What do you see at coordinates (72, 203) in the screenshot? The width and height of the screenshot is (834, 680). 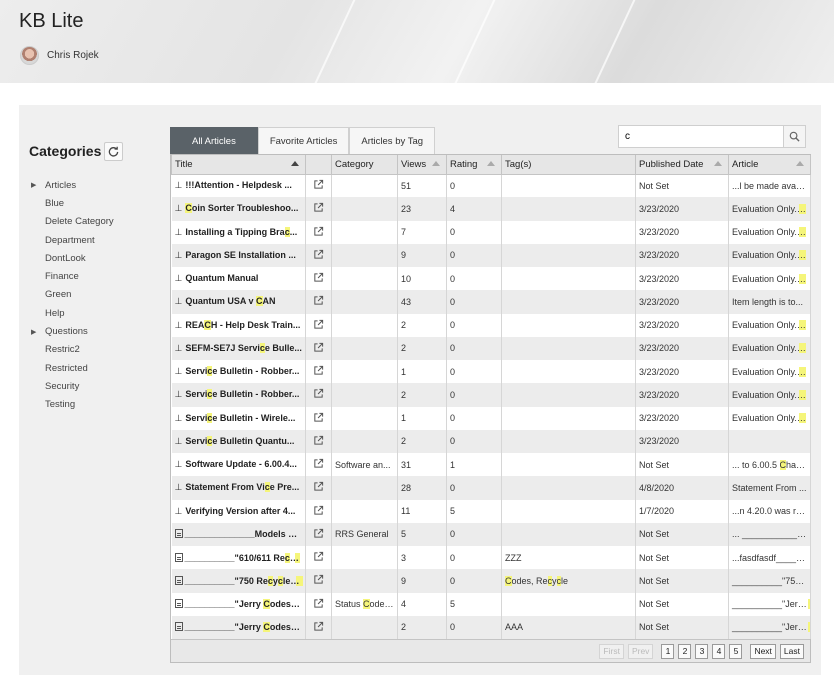 I see `category-item: Blue` at bounding box center [72, 203].